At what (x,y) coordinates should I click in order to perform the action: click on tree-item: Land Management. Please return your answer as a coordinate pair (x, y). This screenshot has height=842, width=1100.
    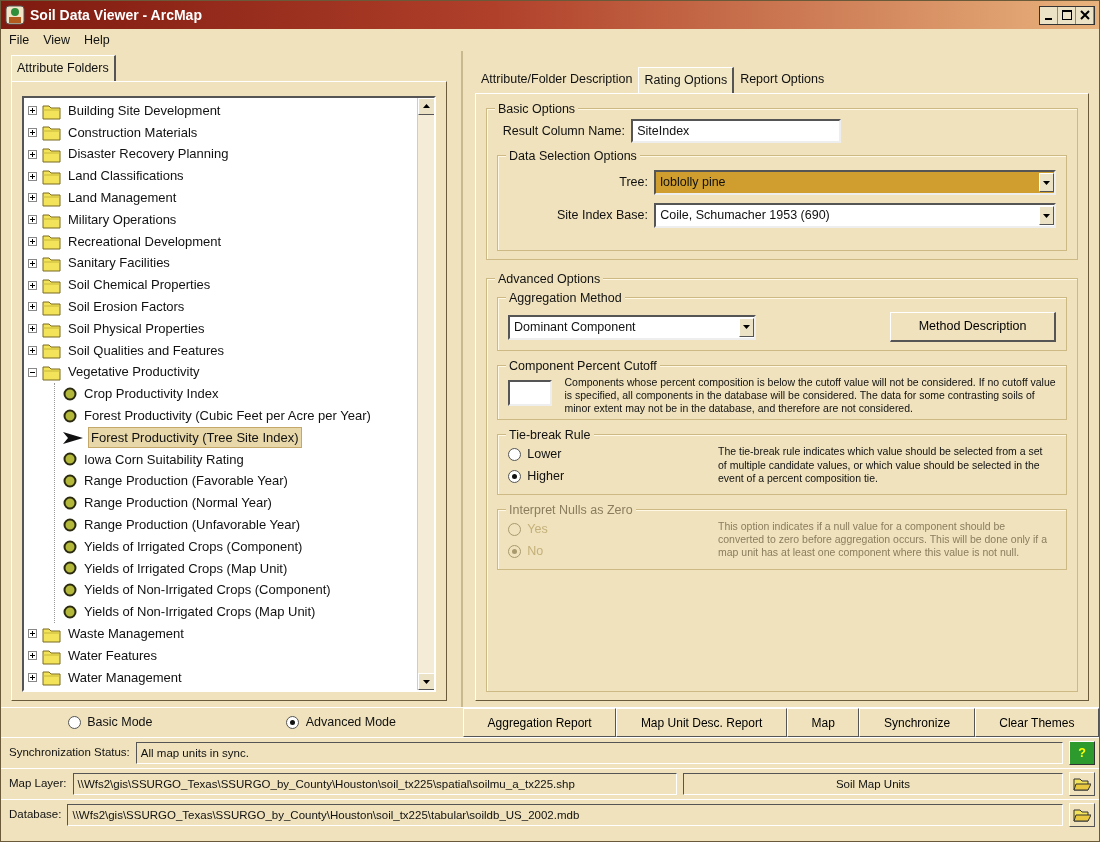
    Looking at the image, I should click on (122, 198).